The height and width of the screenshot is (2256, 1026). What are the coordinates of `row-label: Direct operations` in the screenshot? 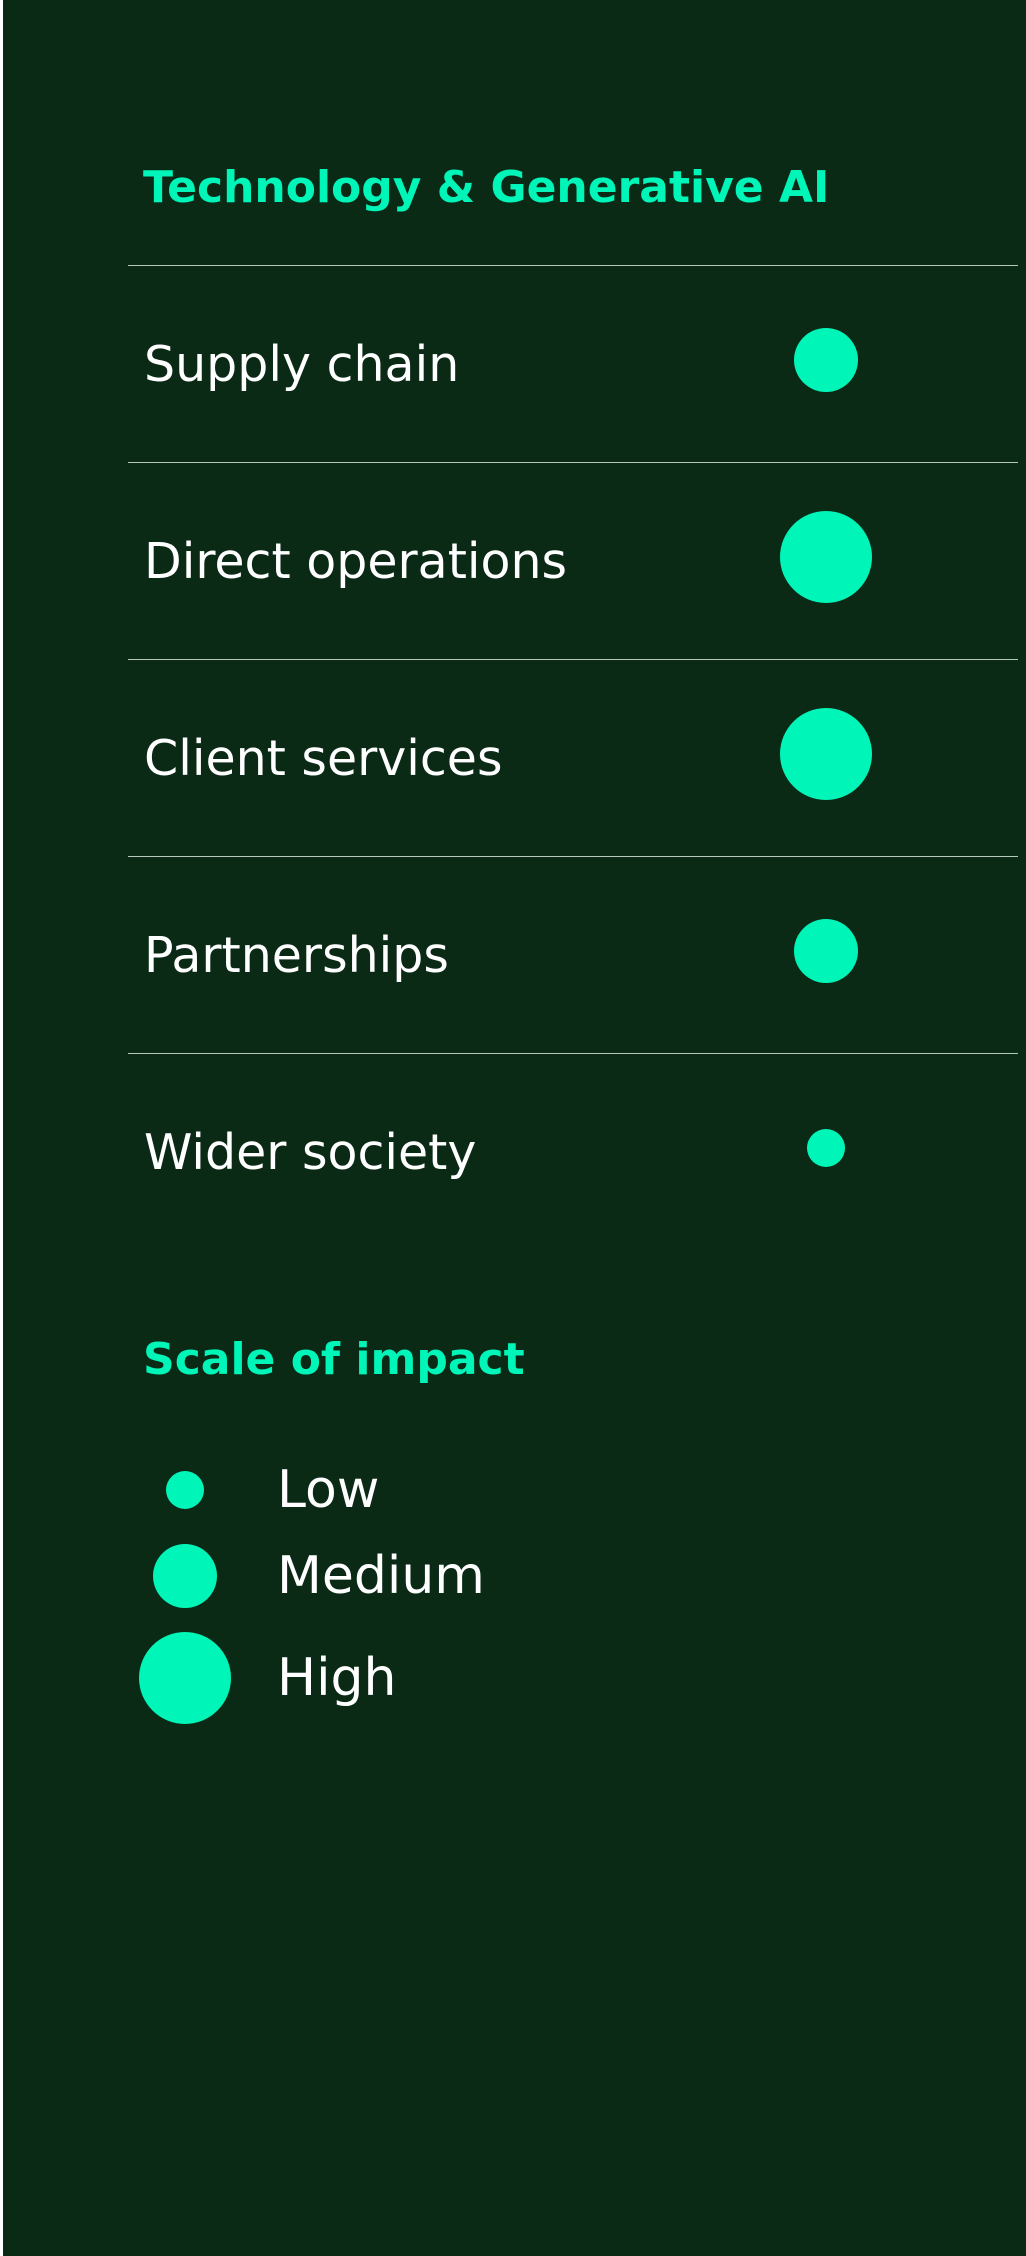 It's located at (356, 561).